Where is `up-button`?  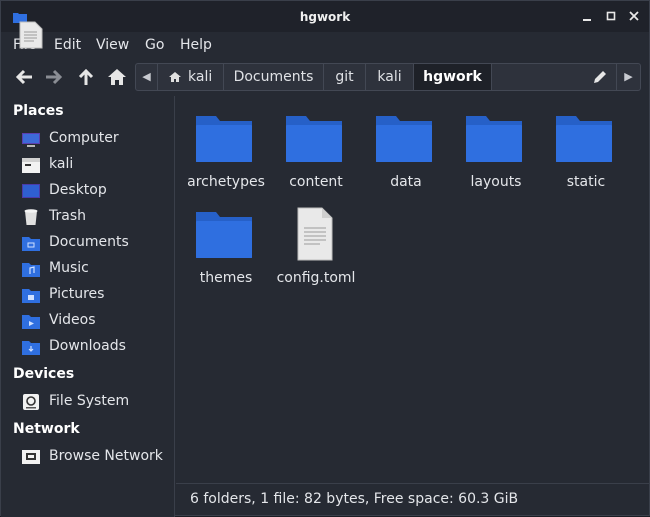
up-button is located at coordinates (86, 77).